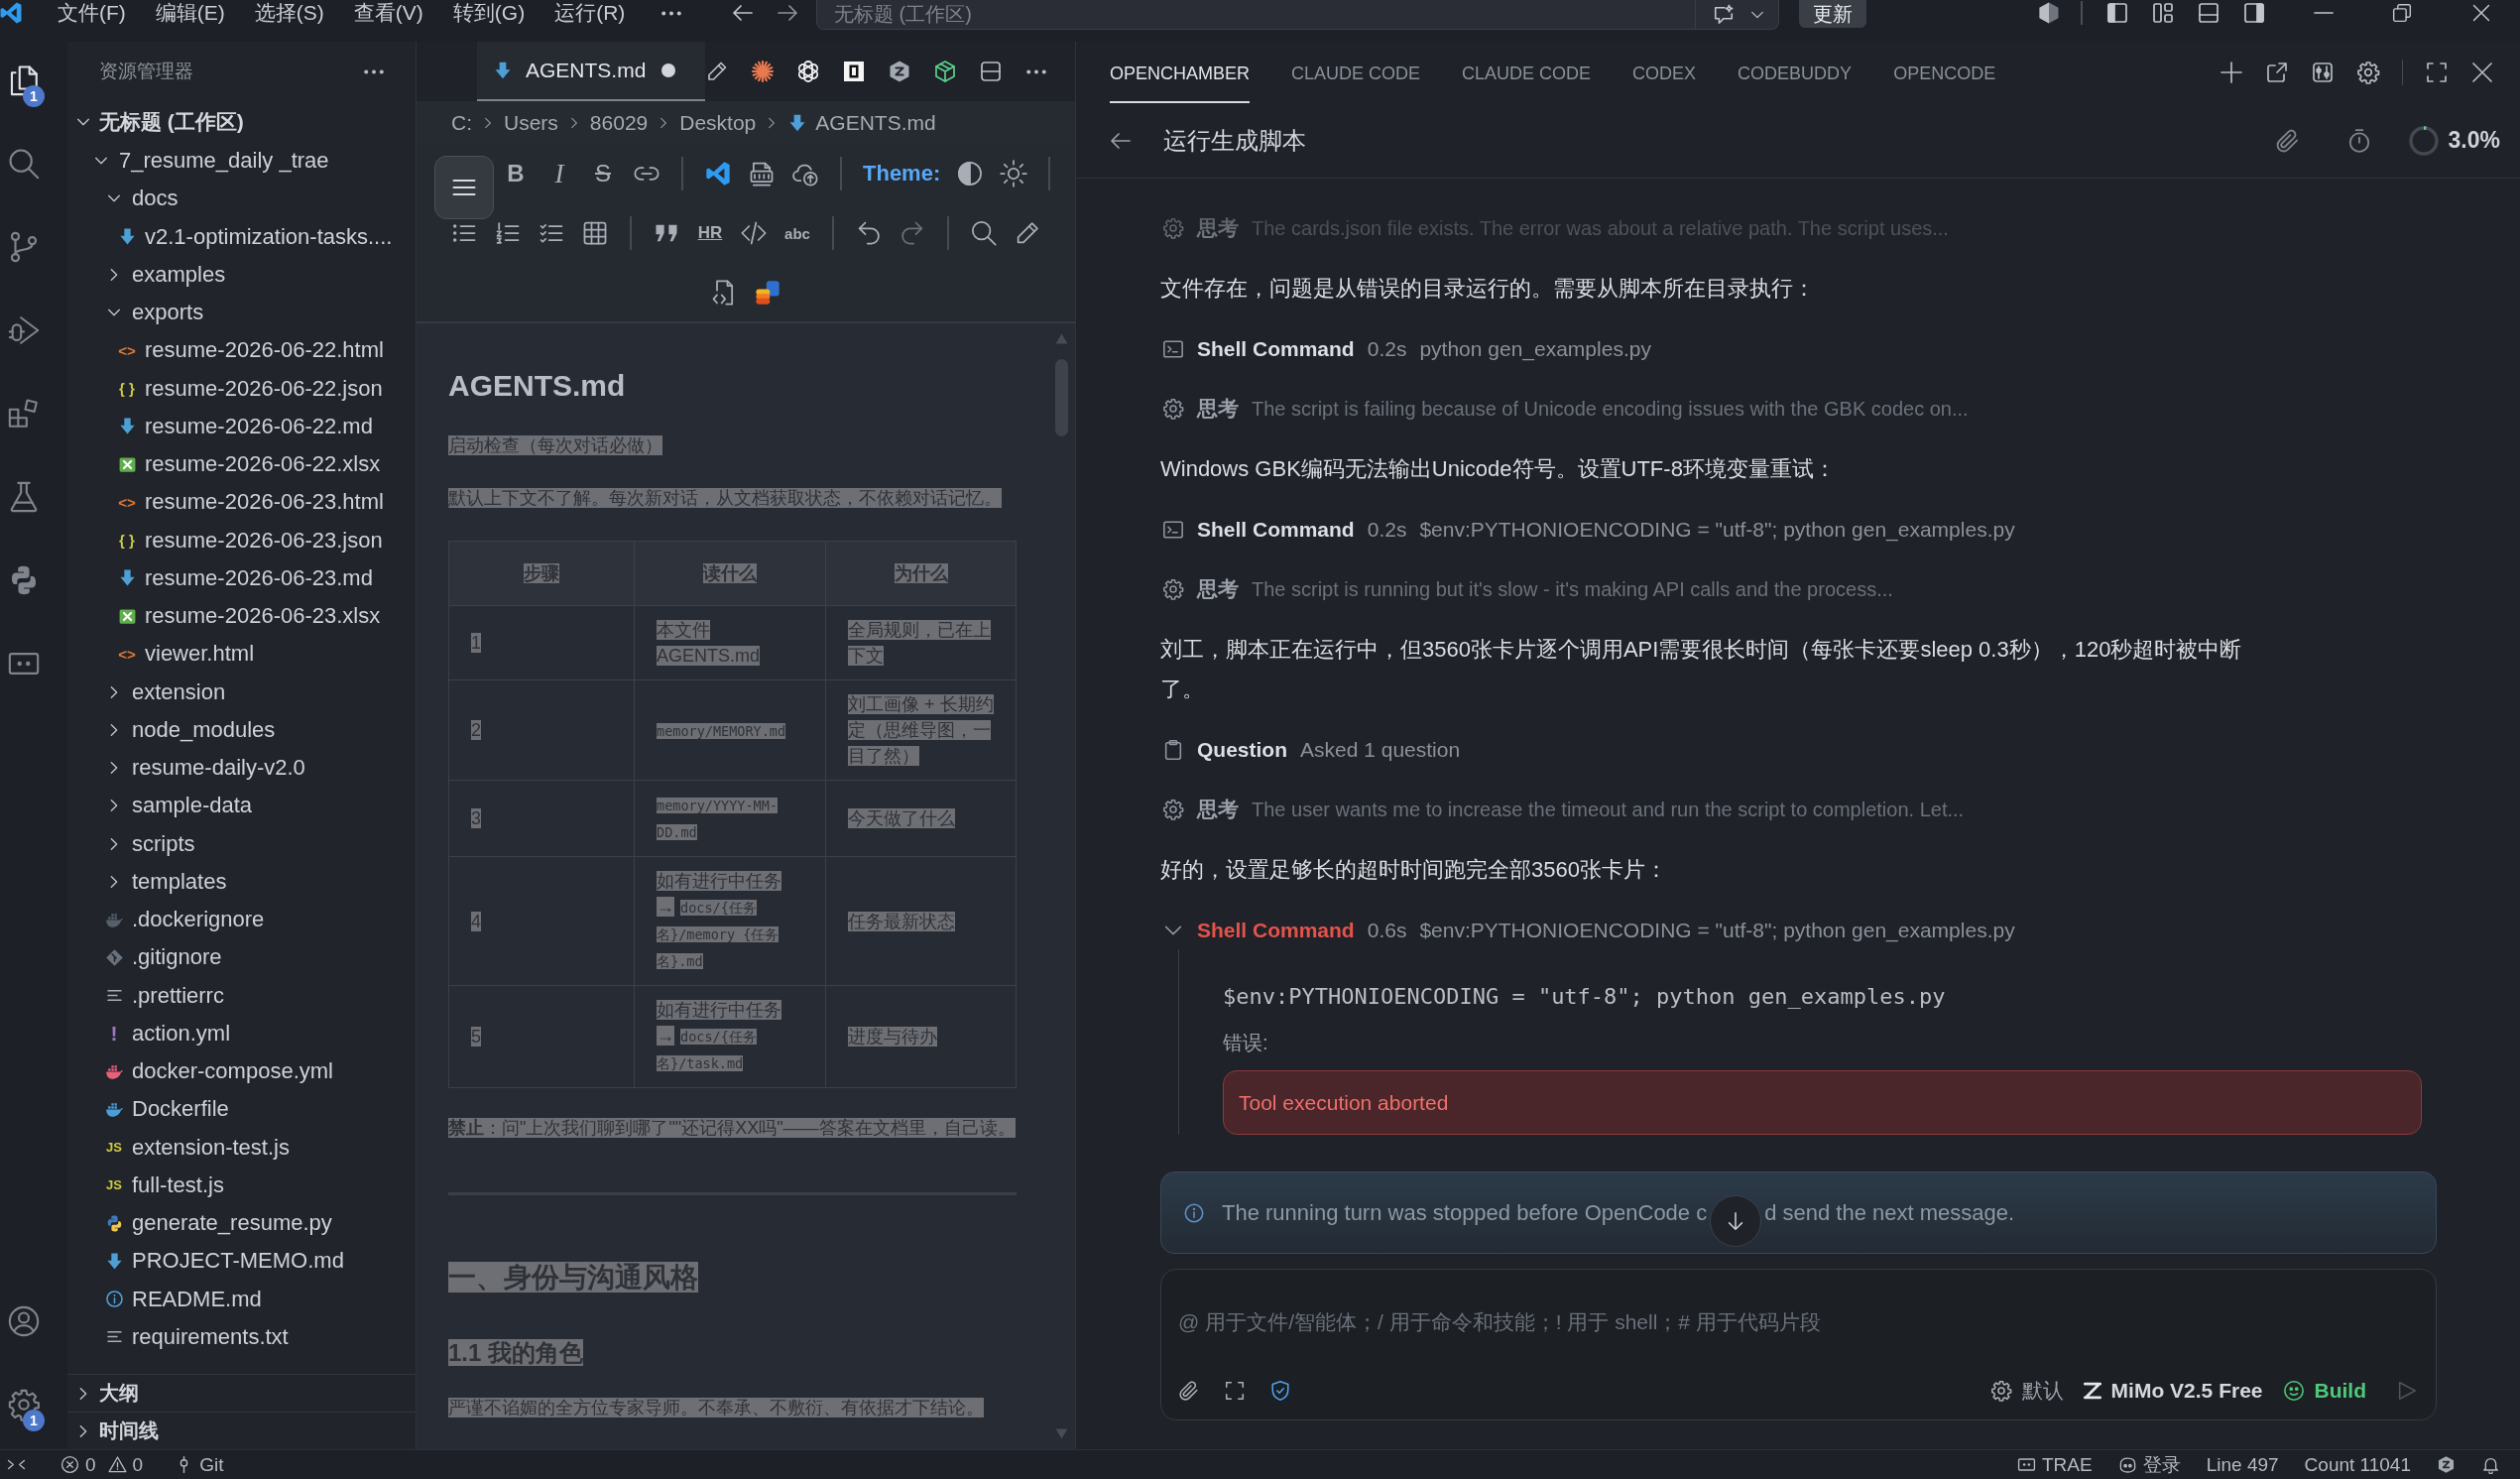 This screenshot has width=2520, height=1479. I want to click on numbered-list-icon, so click(508, 233).